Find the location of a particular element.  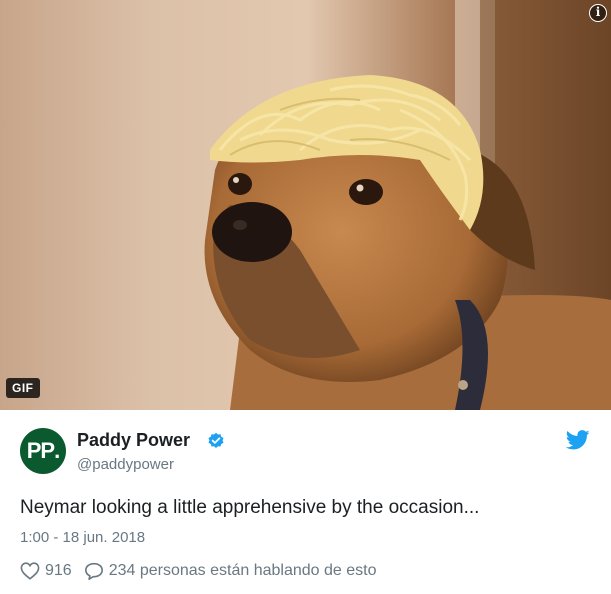

info-icon: i is located at coordinates (598, 13).